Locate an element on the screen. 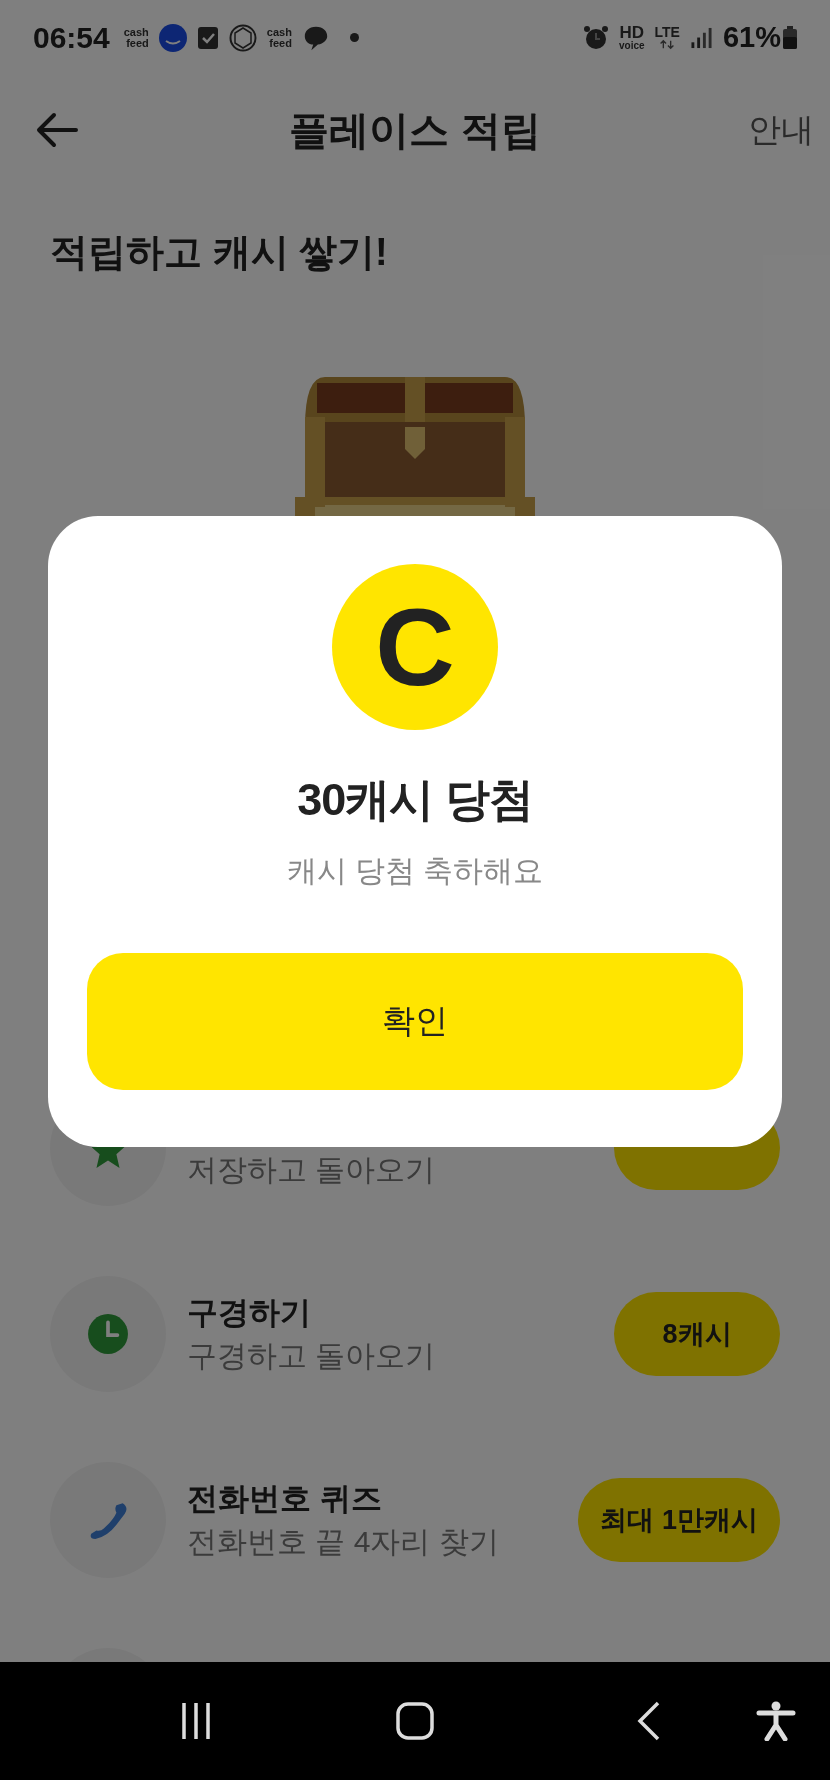  confirm-button: 확인 is located at coordinates (415, 1021).